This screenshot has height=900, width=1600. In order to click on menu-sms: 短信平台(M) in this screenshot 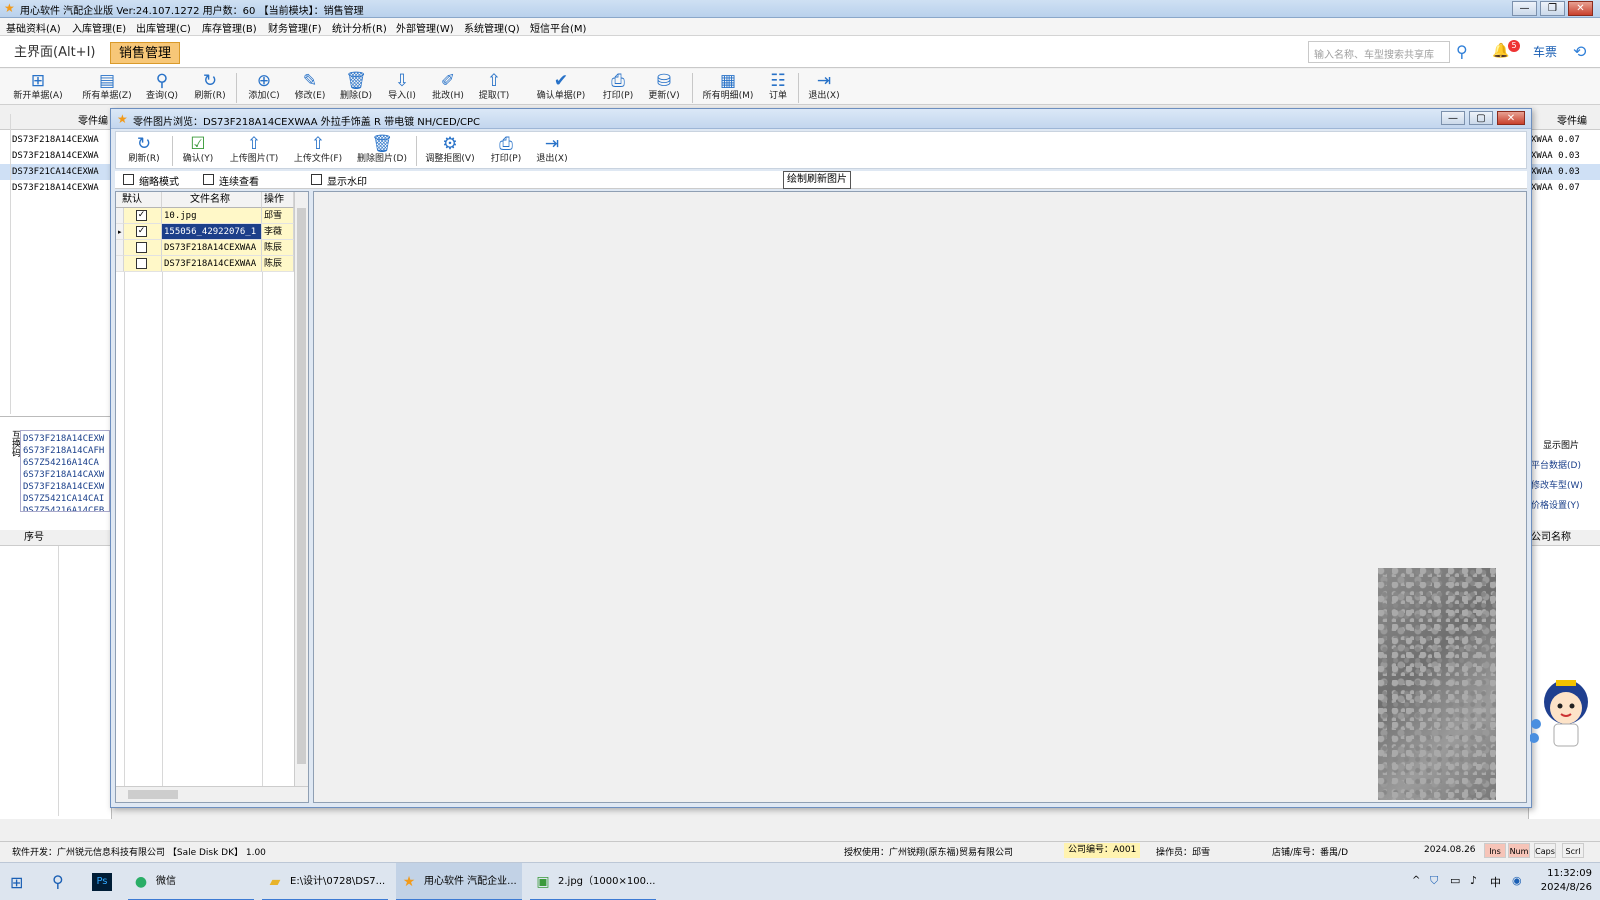, I will do `click(558, 27)`.